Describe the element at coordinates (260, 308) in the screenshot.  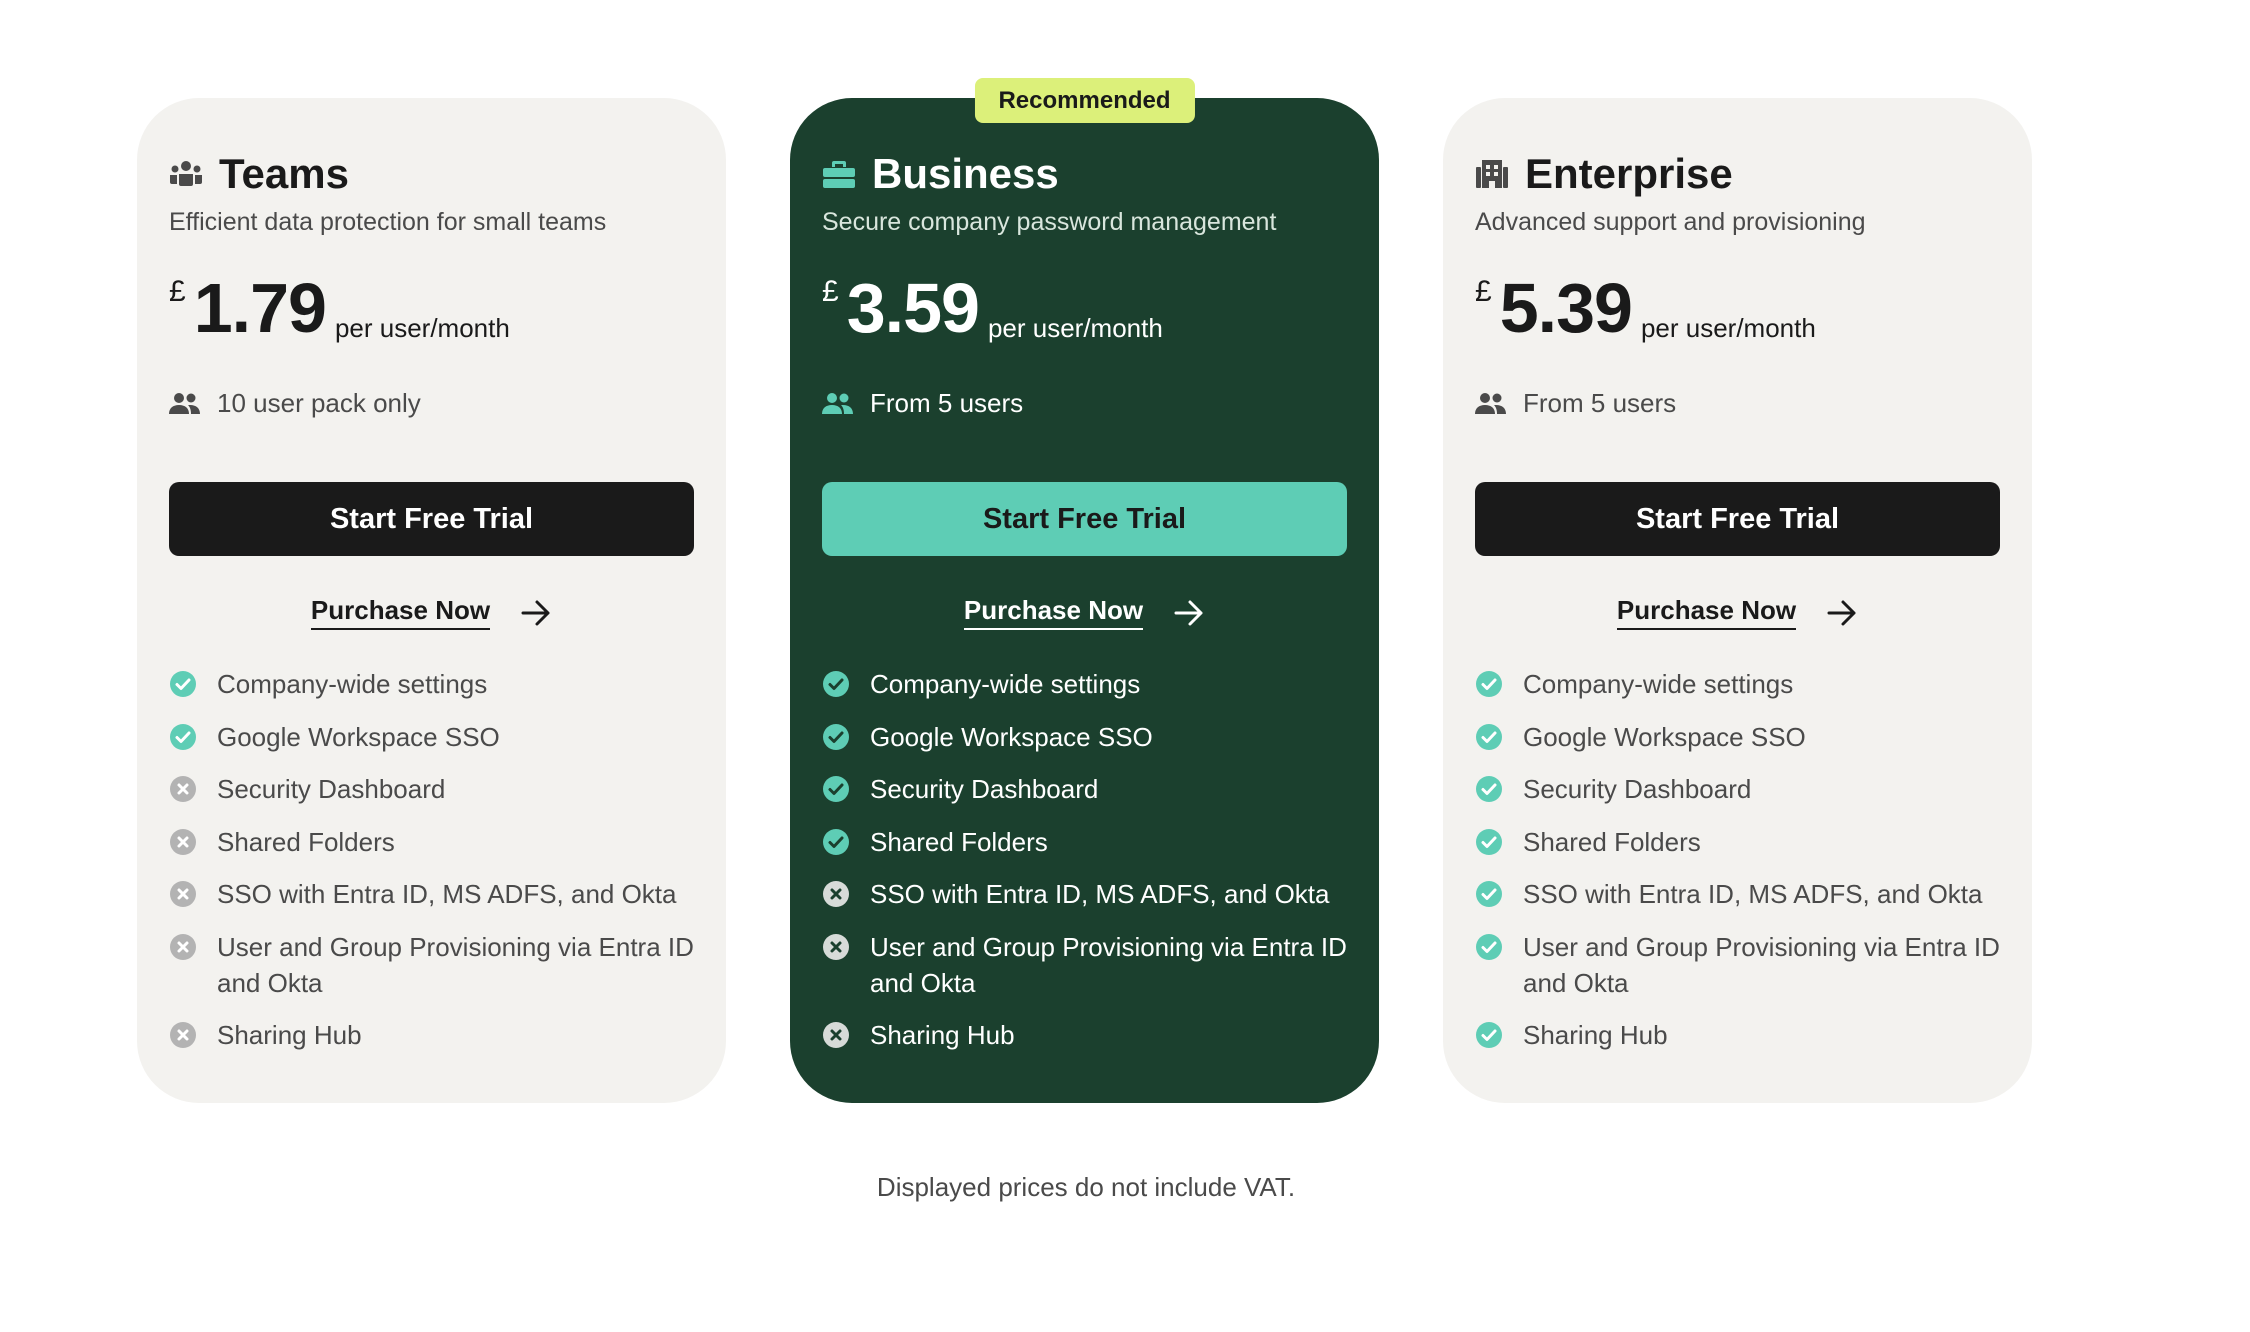
I see `price-amount: 1.79` at that location.